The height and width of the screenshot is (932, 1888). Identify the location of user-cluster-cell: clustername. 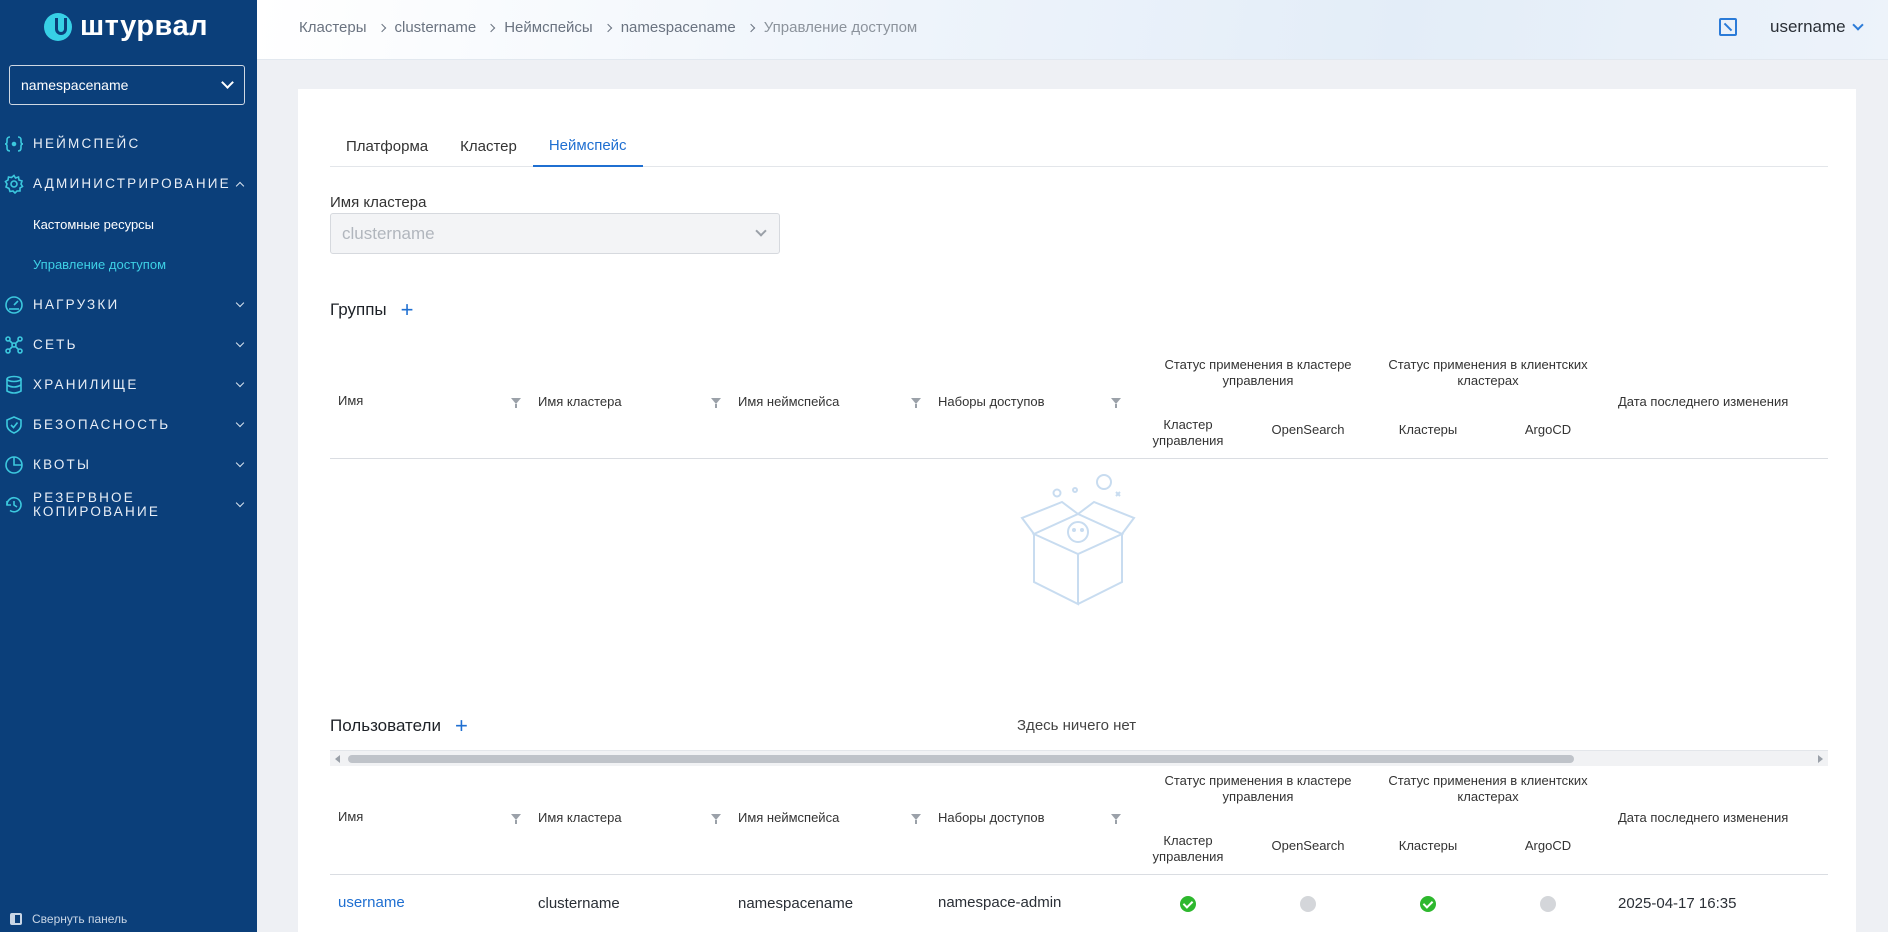
(579, 903).